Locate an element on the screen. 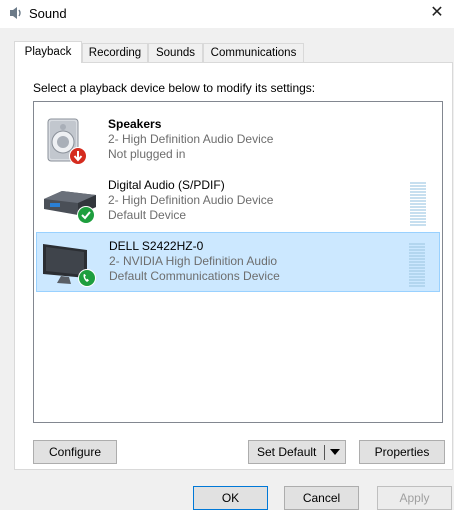 This screenshot has height=510, width=454. configure-button: Configure is located at coordinates (75, 452).